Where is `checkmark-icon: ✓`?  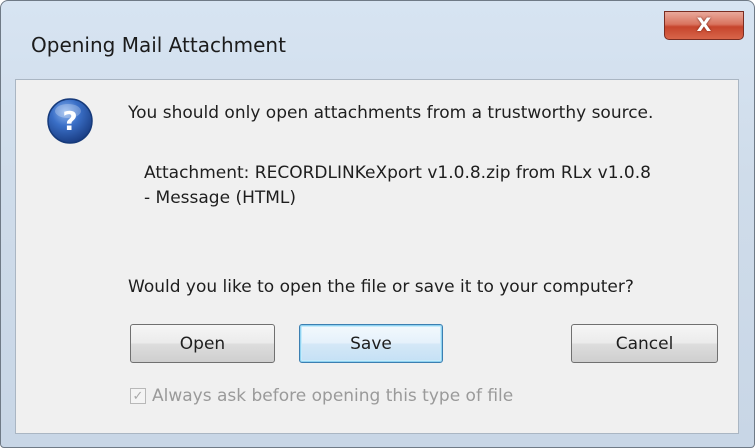 checkmark-icon: ✓ is located at coordinates (138, 396).